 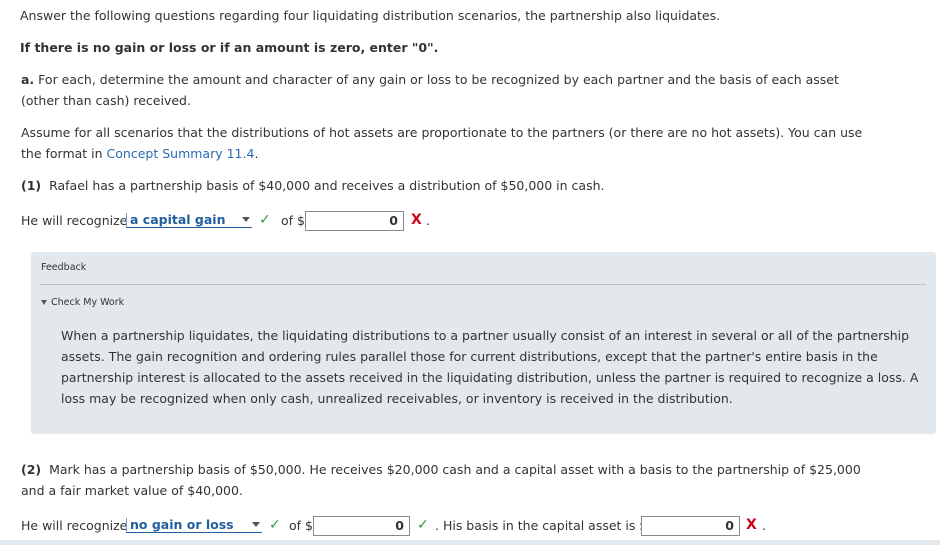 I want to click on q1-amount-input: 0, so click(x=354, y=221).